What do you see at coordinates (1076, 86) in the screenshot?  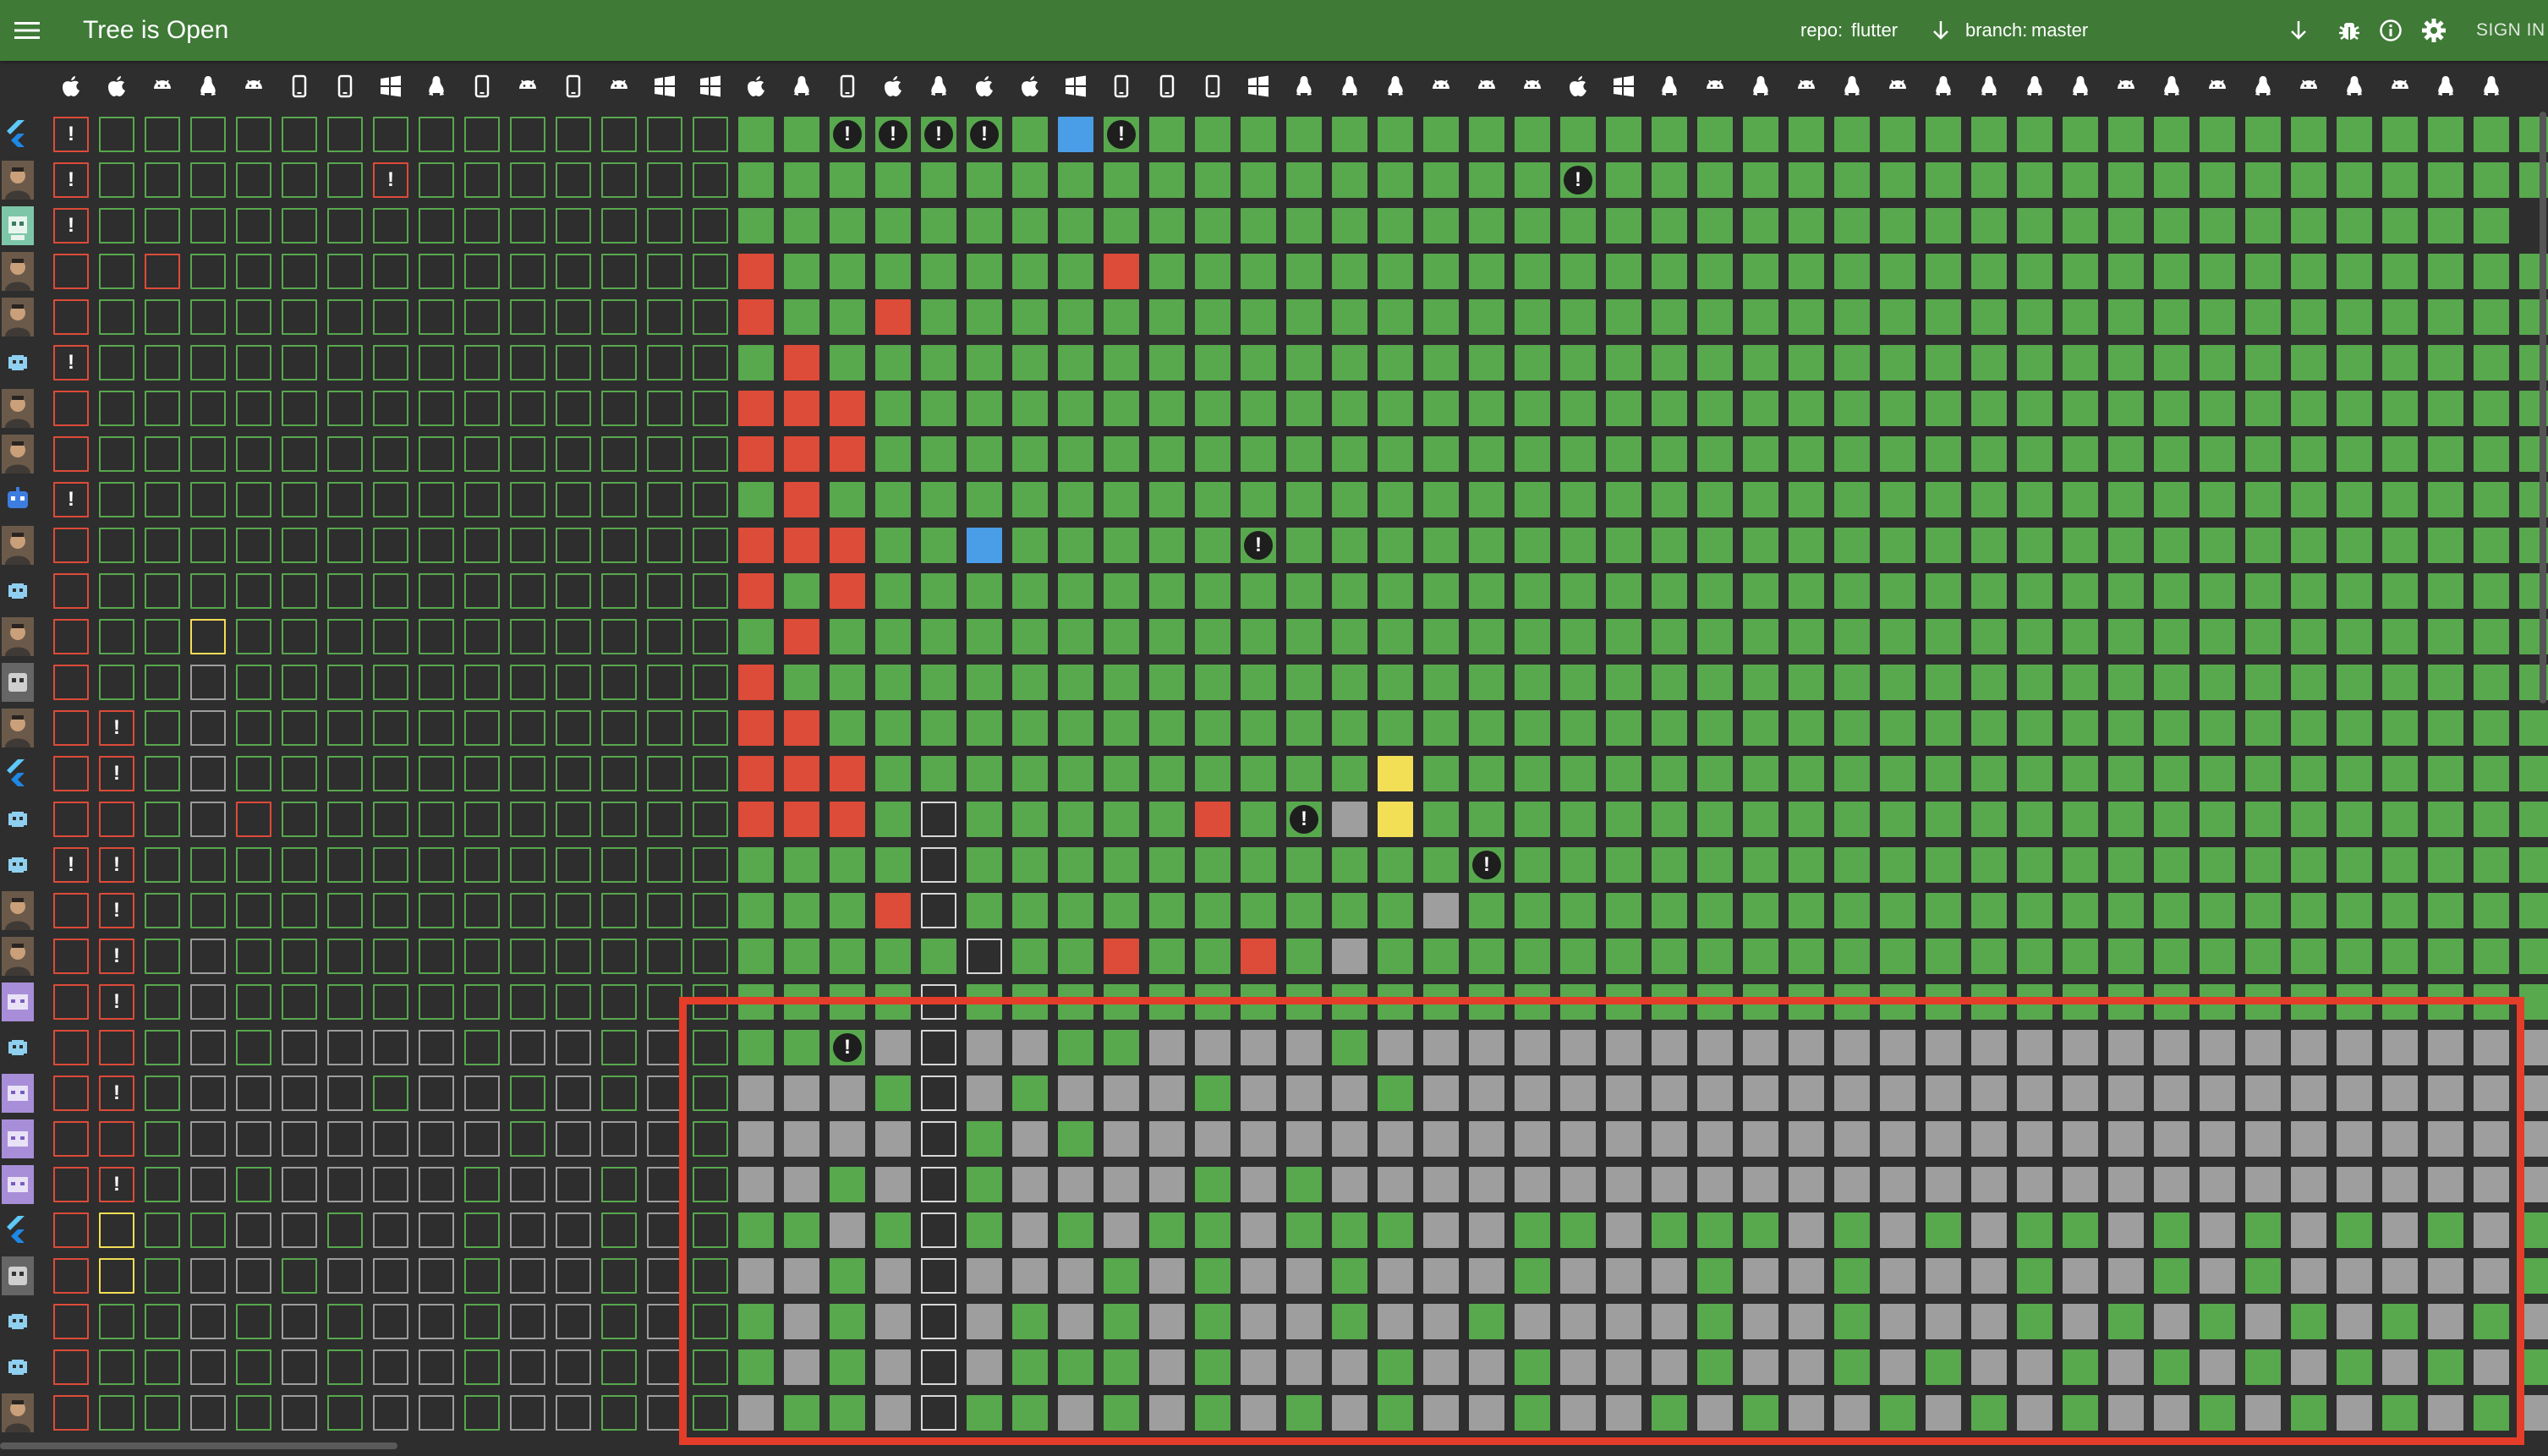 I see `windows-icon` at bounding box center [1076, 86].